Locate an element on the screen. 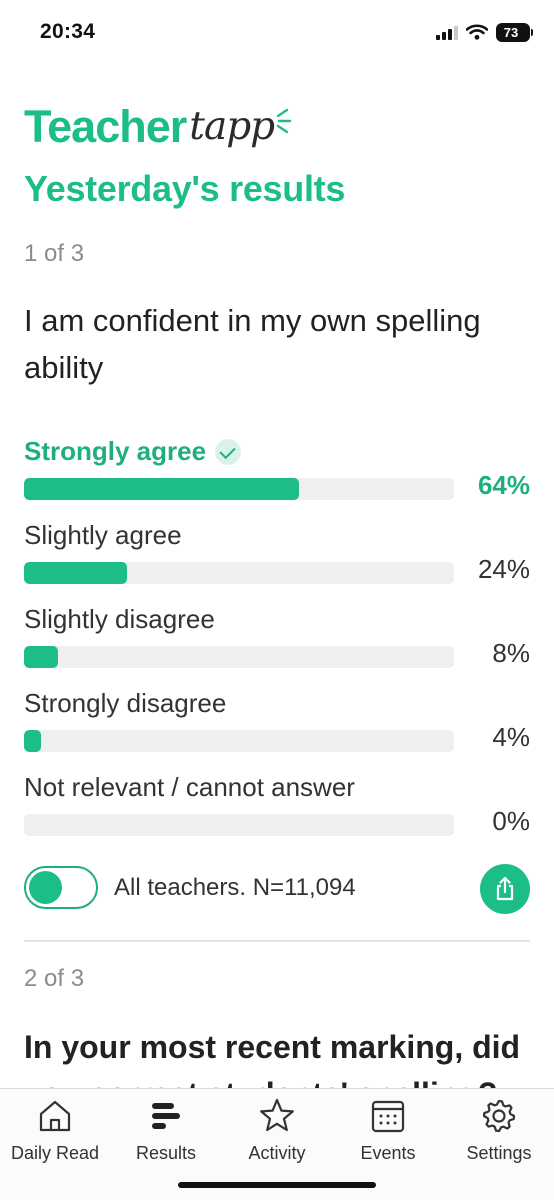 The width and height of the screenshot is (554, 1200). share-button is located at coordinates (505, 889).